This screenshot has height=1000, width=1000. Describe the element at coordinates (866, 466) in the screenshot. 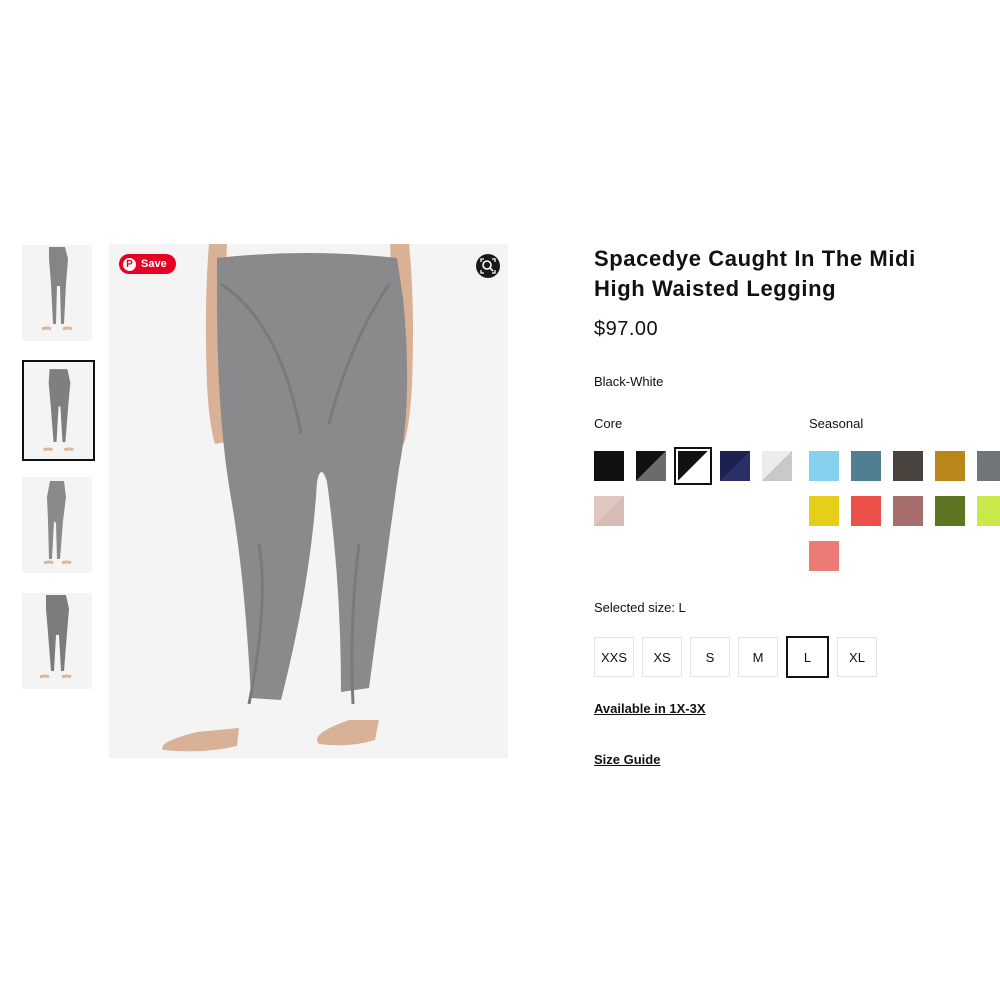

I see `seasonal-swatch-teal-heather` at that location.